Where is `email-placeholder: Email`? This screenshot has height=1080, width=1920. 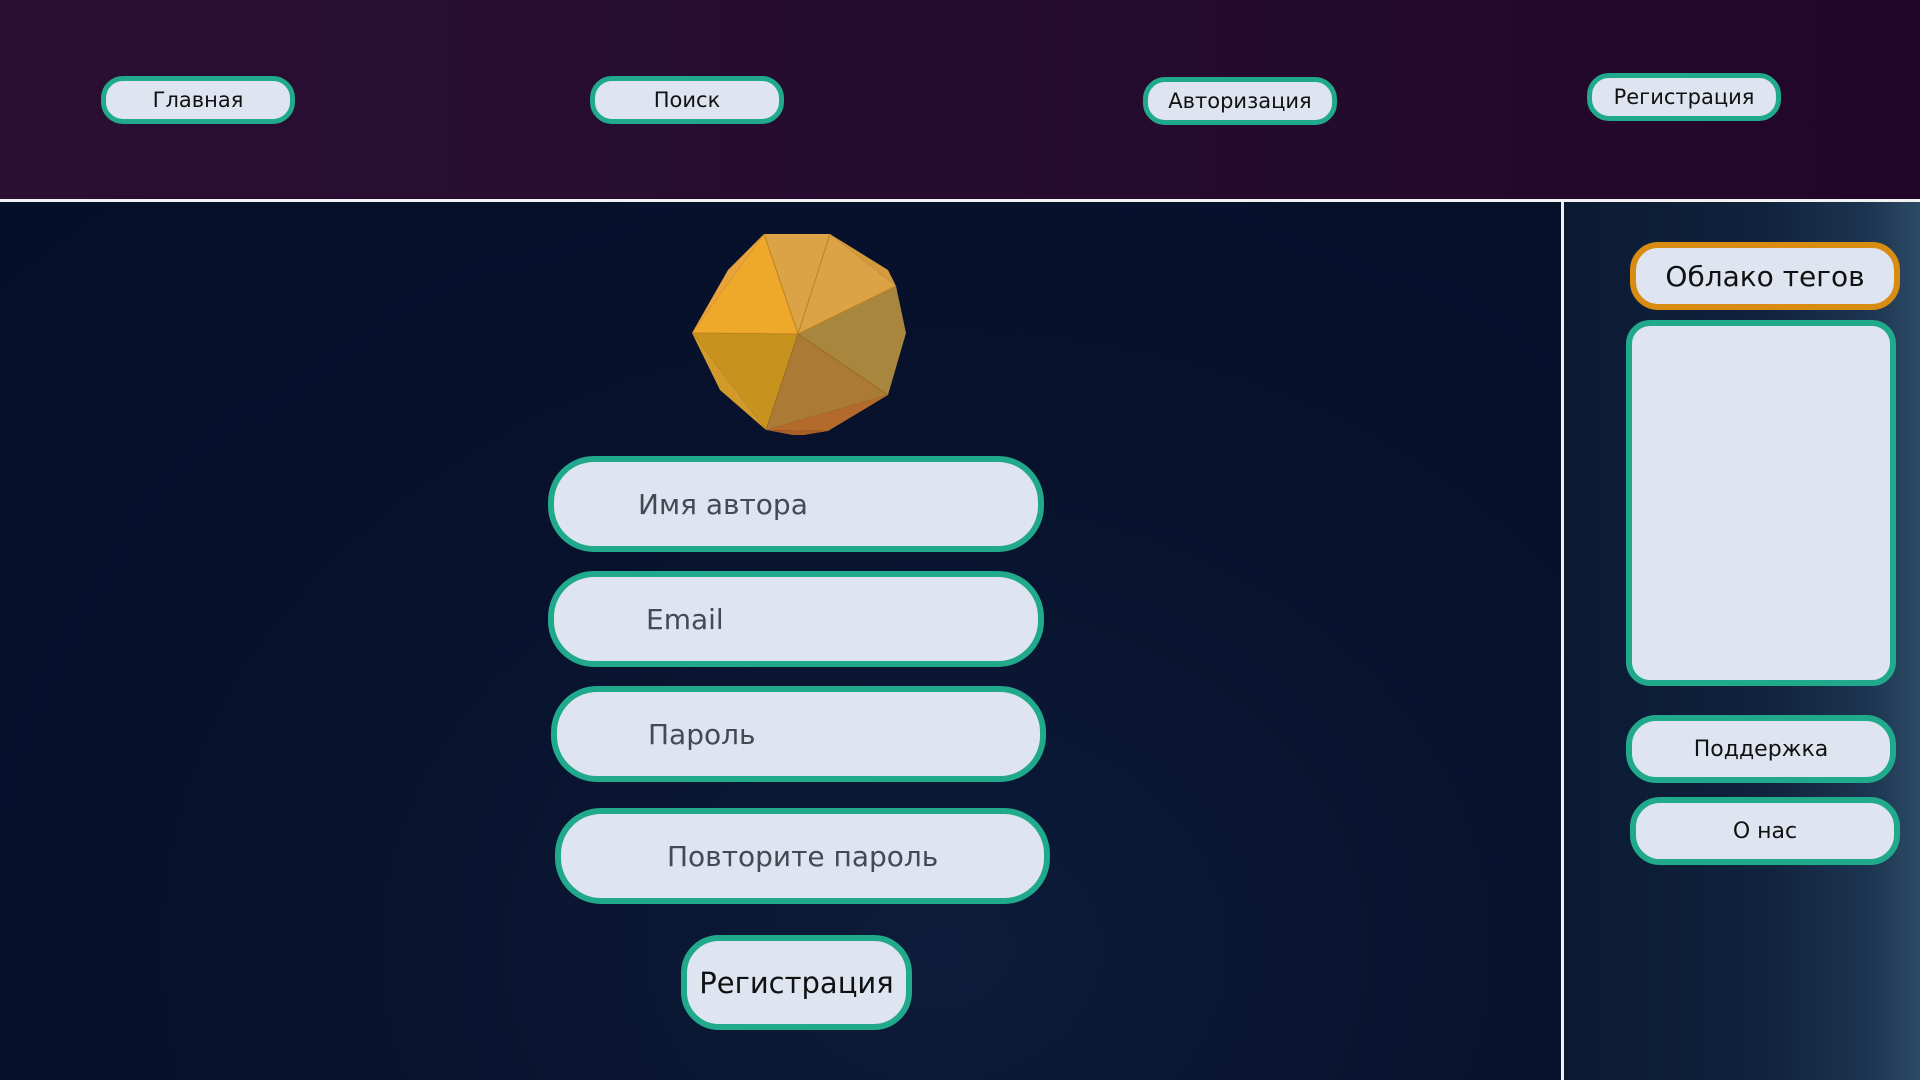
email-placeholder: Email is located at coordinates (685, 619).